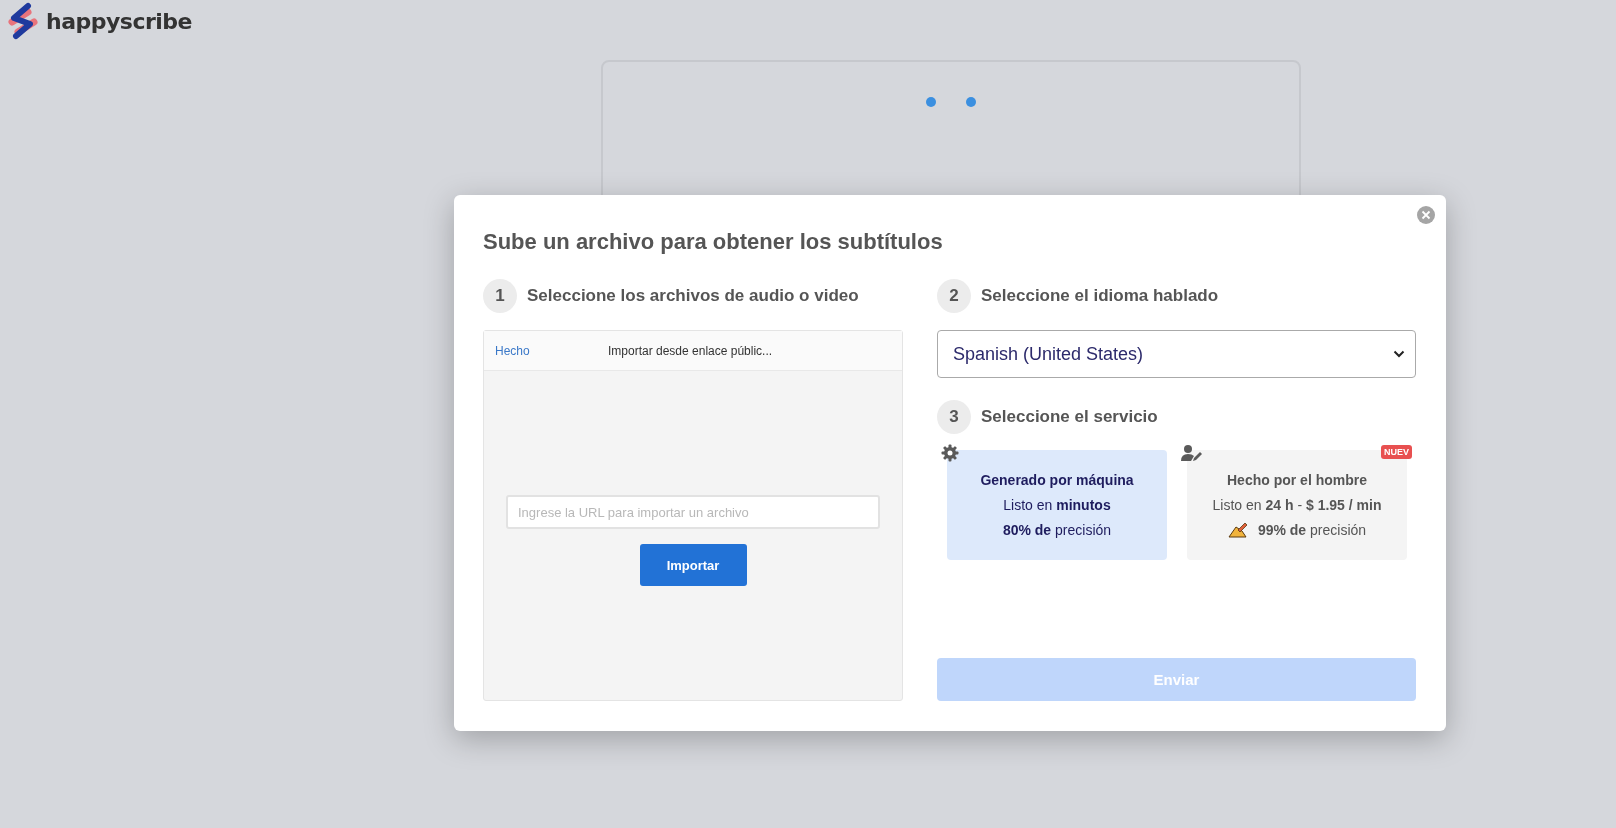 Image resolution: width=1616 pixels, height=828 pixels. Describe the element at coordinates (693, 512) in the screenshot. I see `url-input-field: Ingrese la URL para importar un archivo` at that location.